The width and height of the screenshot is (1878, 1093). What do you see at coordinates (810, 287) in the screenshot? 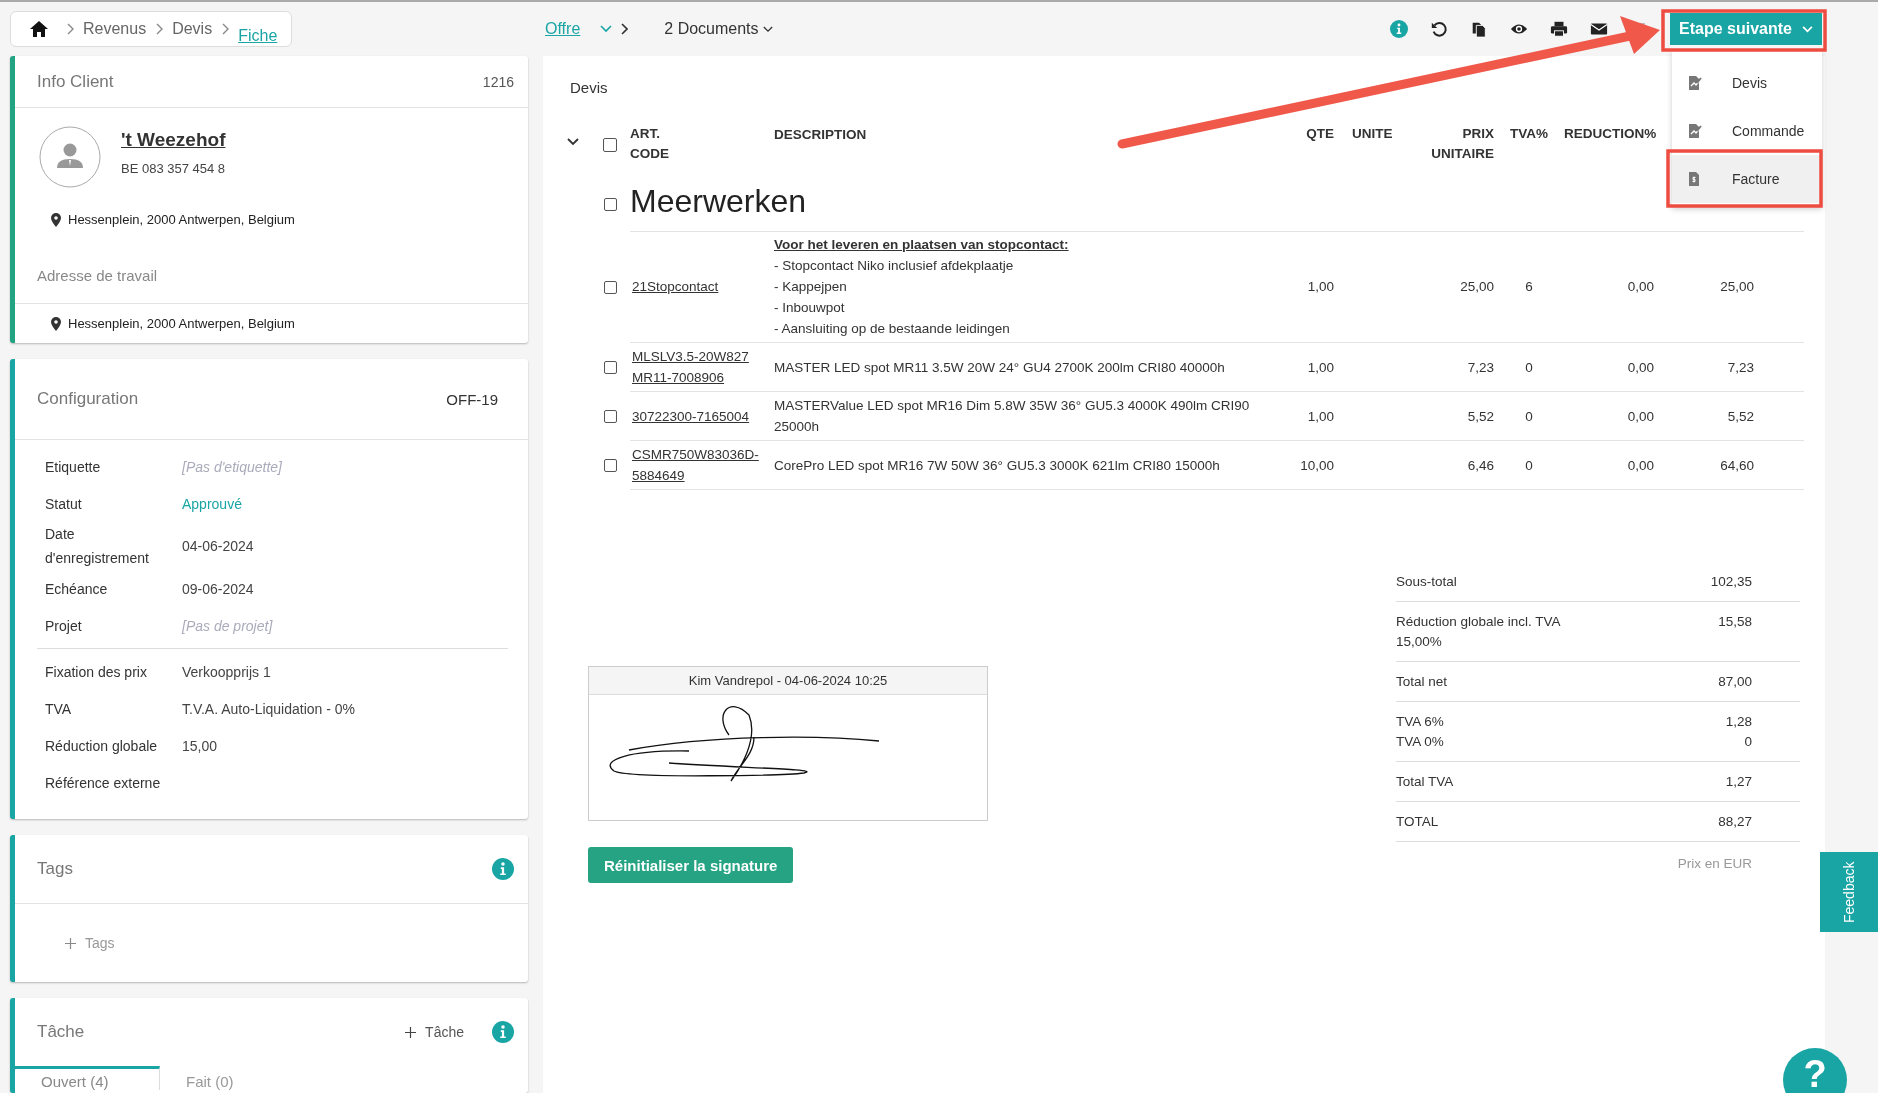
I see `description-line: - Kappejpen` at bounding box center [810, 287].